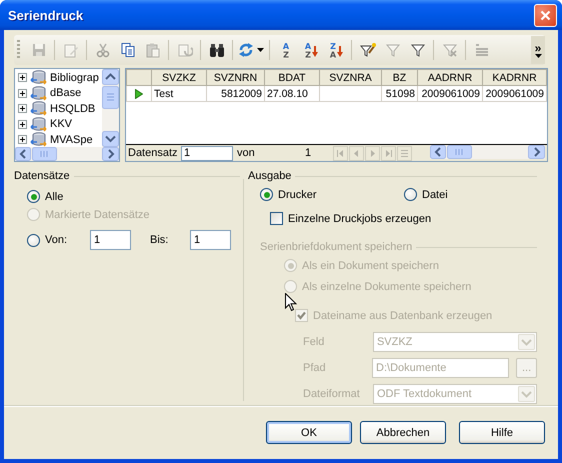 The width and height of the screenshot is (562, 463). Describe the element at coordinates (207, 153) in the screenshot. I see `record-field: 1` at that location.